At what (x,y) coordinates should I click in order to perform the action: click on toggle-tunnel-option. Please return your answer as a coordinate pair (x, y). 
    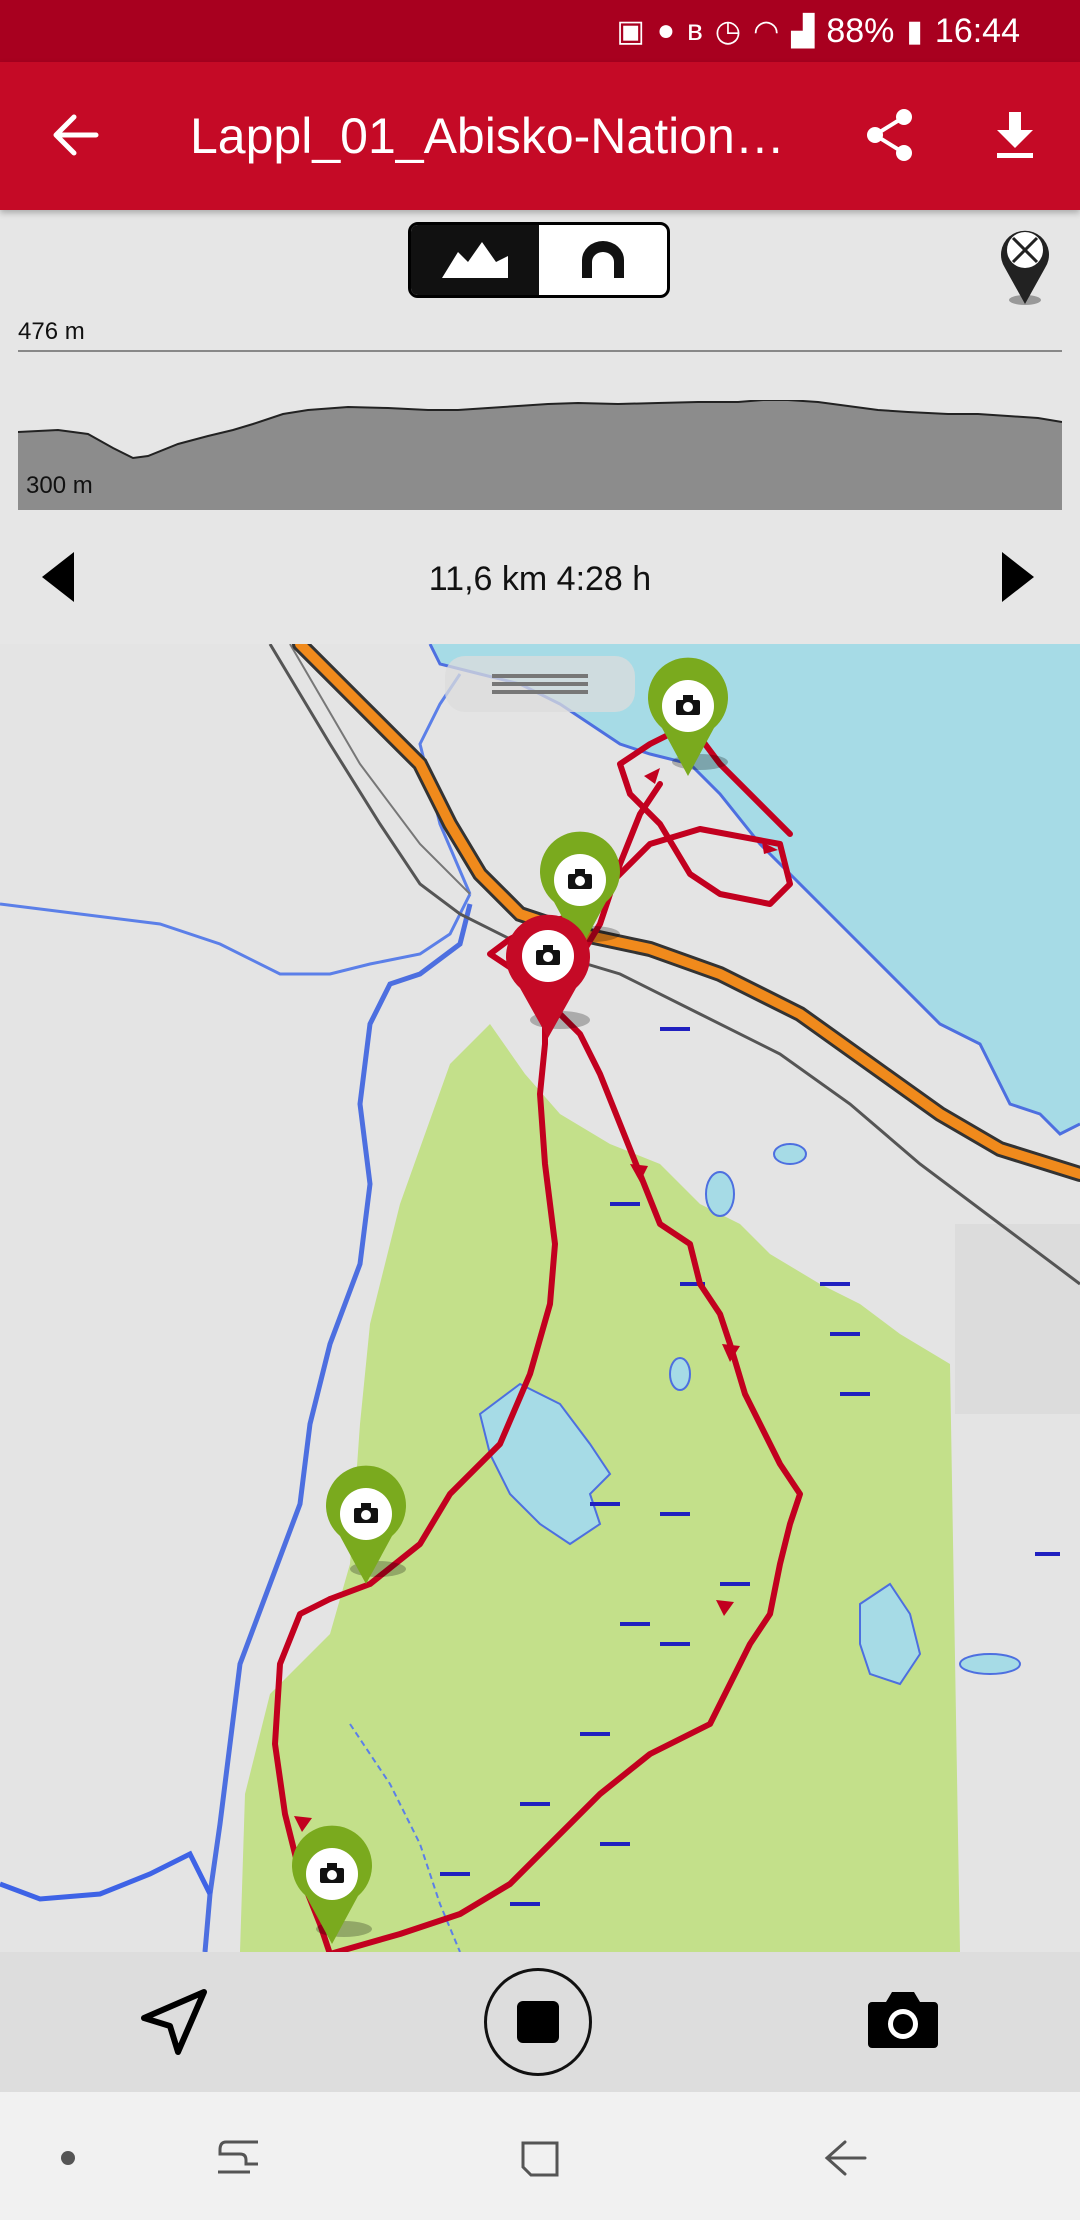
    Looking at the image, I should click on (603, 260).